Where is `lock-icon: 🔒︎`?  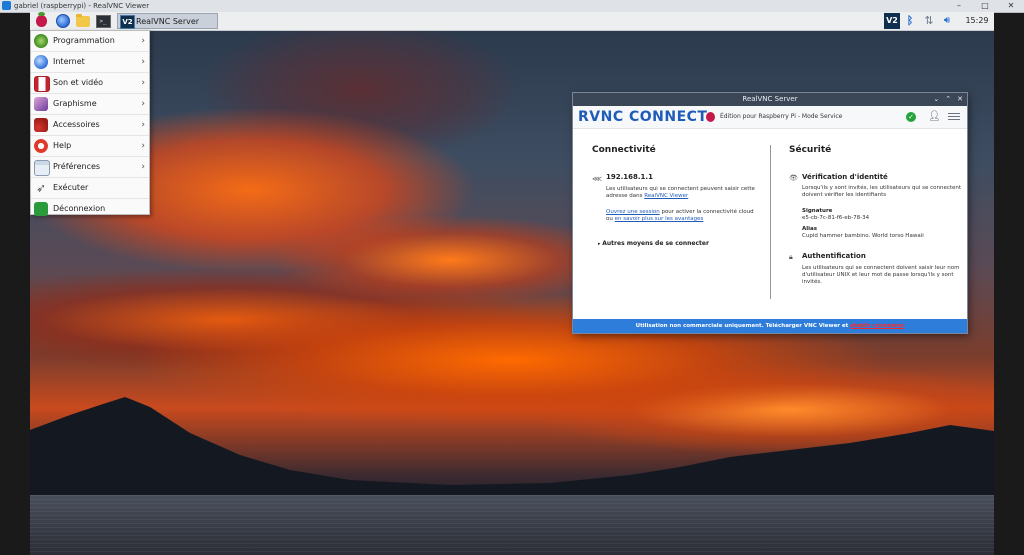 lock-icon: 🔒︎ is located at coordinates (791, 257).